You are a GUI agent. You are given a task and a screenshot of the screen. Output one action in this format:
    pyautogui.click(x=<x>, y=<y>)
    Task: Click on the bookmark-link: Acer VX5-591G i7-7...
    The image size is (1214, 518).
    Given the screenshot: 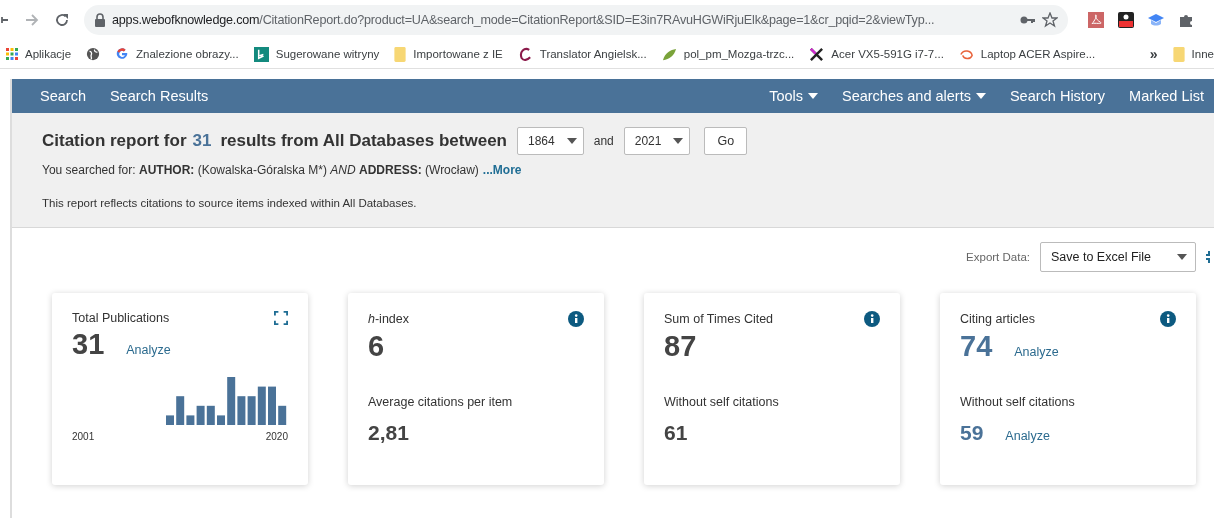 What is the action you would take?
    pyautogui.click(x=887, y=54)
    